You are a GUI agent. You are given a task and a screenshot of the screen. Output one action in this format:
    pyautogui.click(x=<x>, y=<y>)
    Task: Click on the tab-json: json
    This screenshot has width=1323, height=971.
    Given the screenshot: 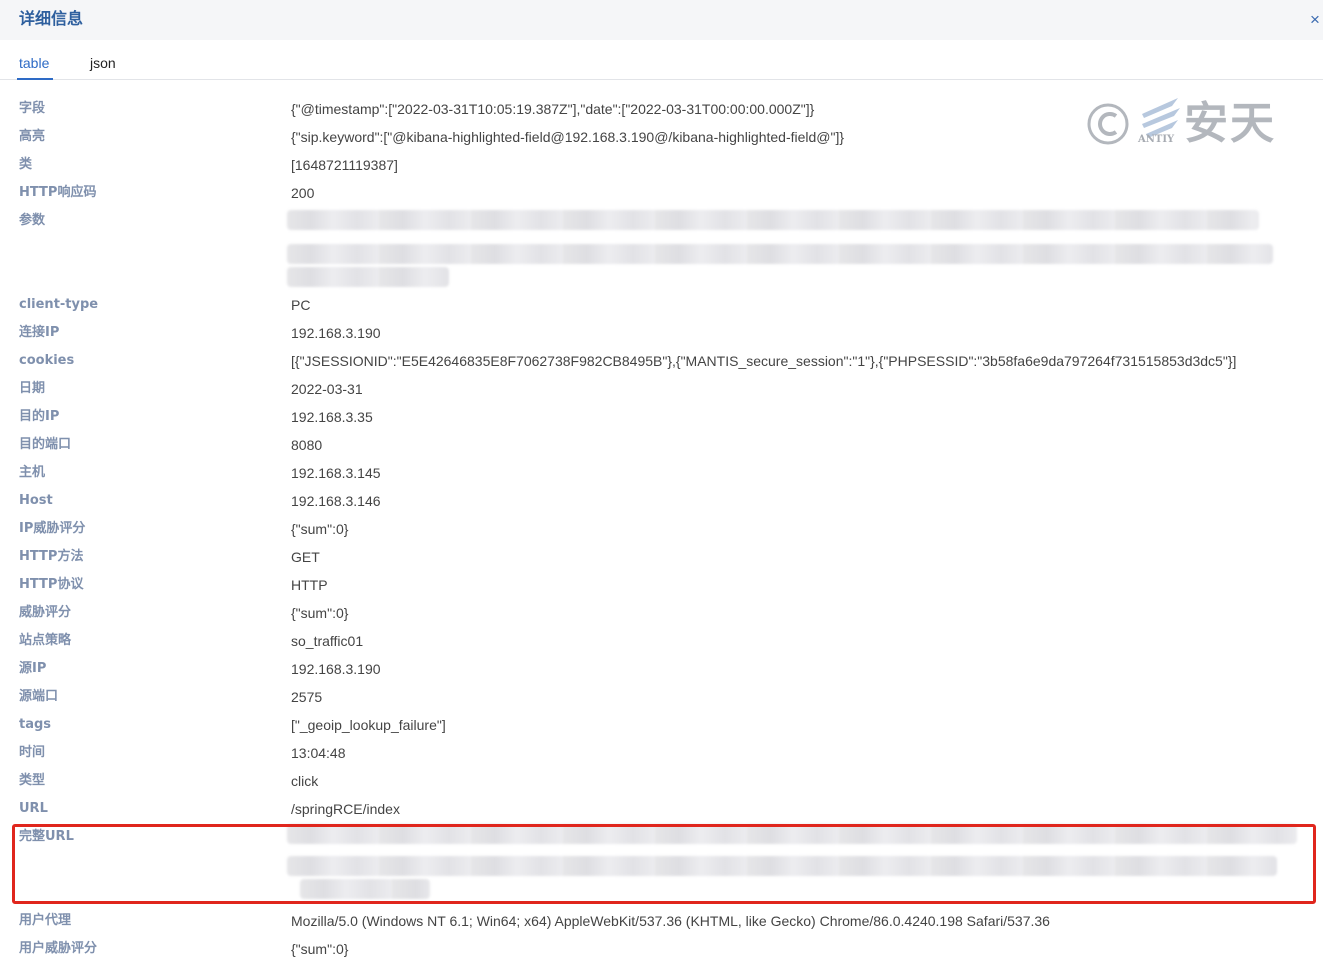 What is the action you would take?
    pyautogui.click(x=103, y=63)
    